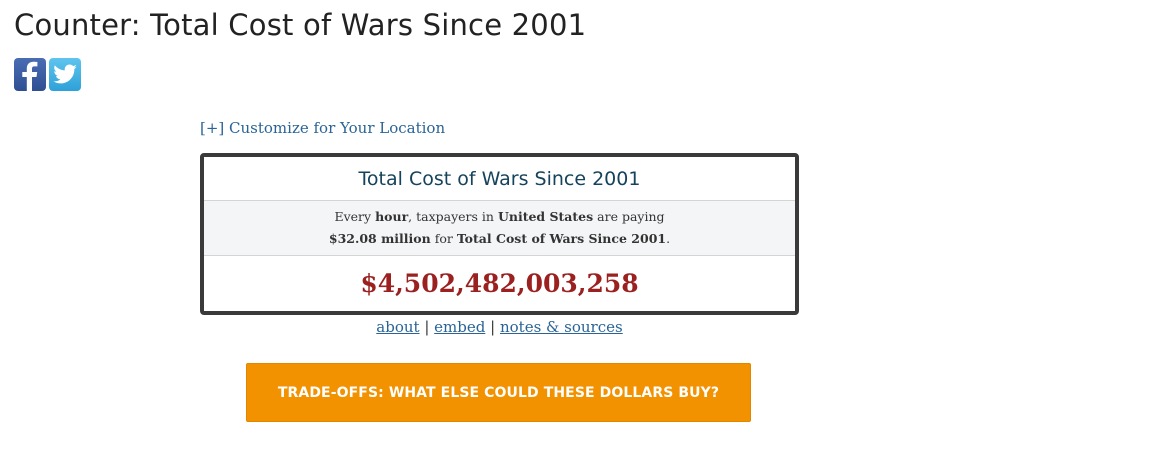  I want to click on desc-suffix: are paying, so click(629, 216).